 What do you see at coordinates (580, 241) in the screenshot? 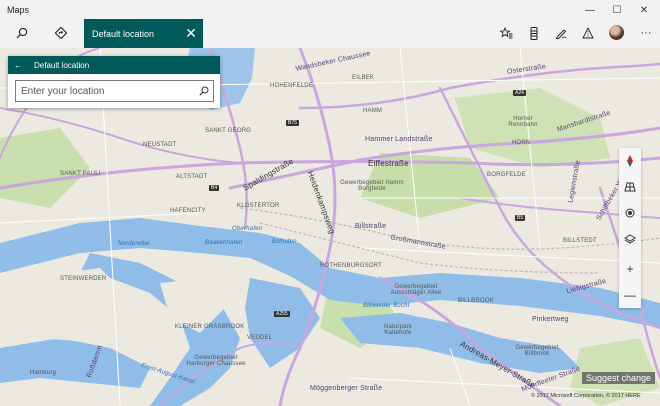
I see `map-label: BILLSTEDT` at bounding box center [580, 241].